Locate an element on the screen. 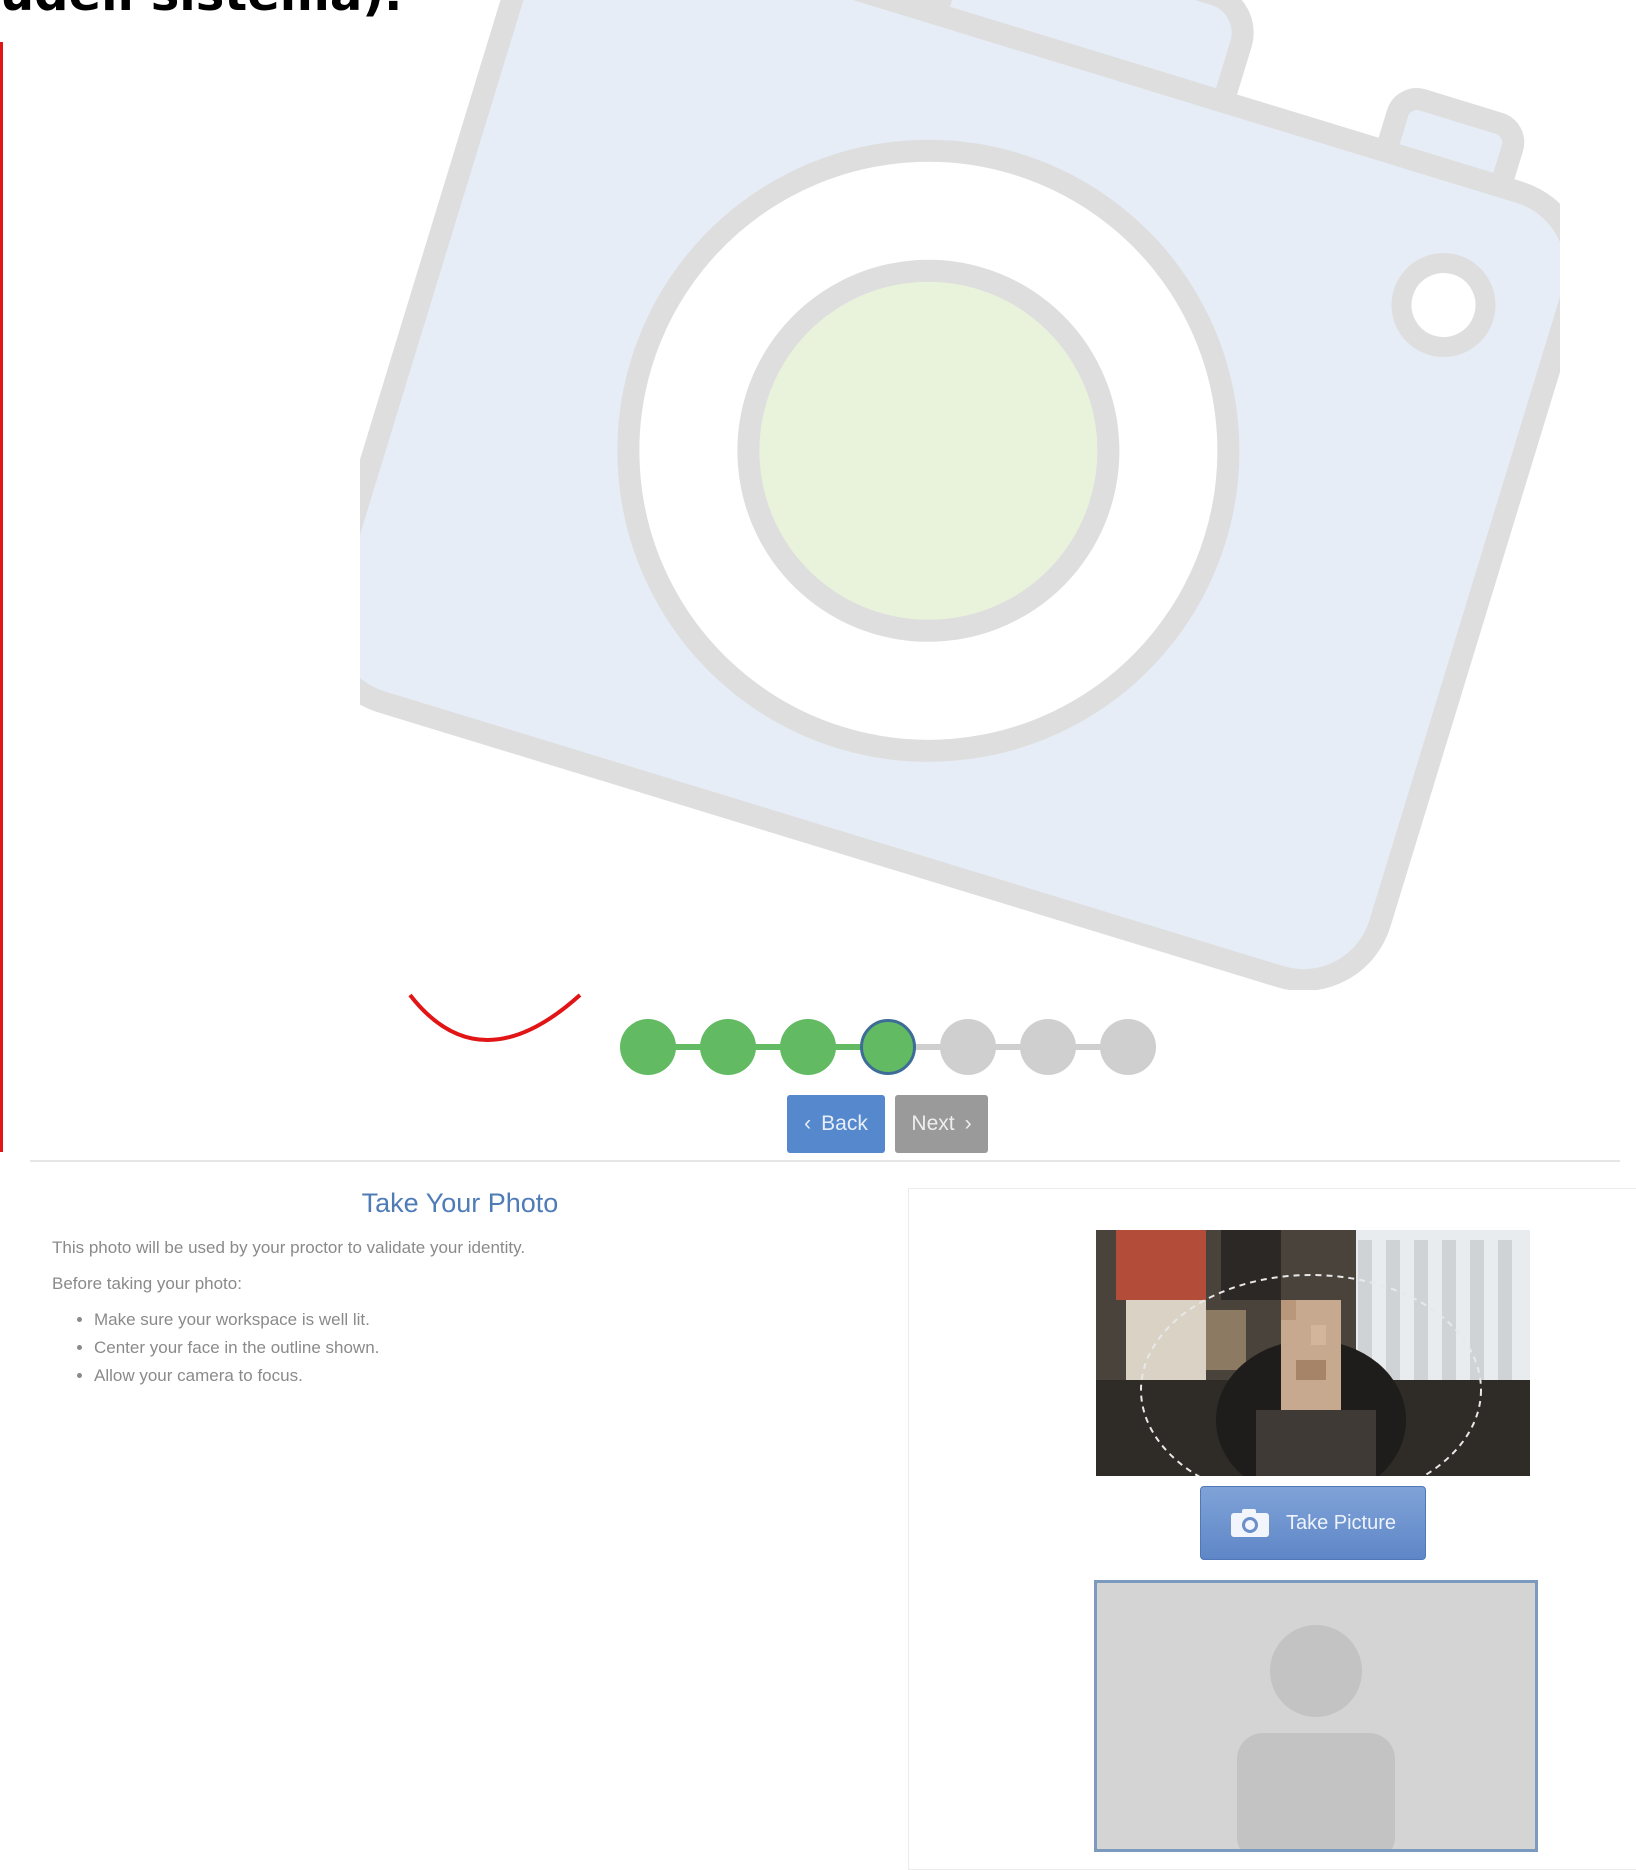 This screenshot has height=1870, width=1636. list-item: Make sure your workspace is well lit. is located at coordinates (309, 1320).